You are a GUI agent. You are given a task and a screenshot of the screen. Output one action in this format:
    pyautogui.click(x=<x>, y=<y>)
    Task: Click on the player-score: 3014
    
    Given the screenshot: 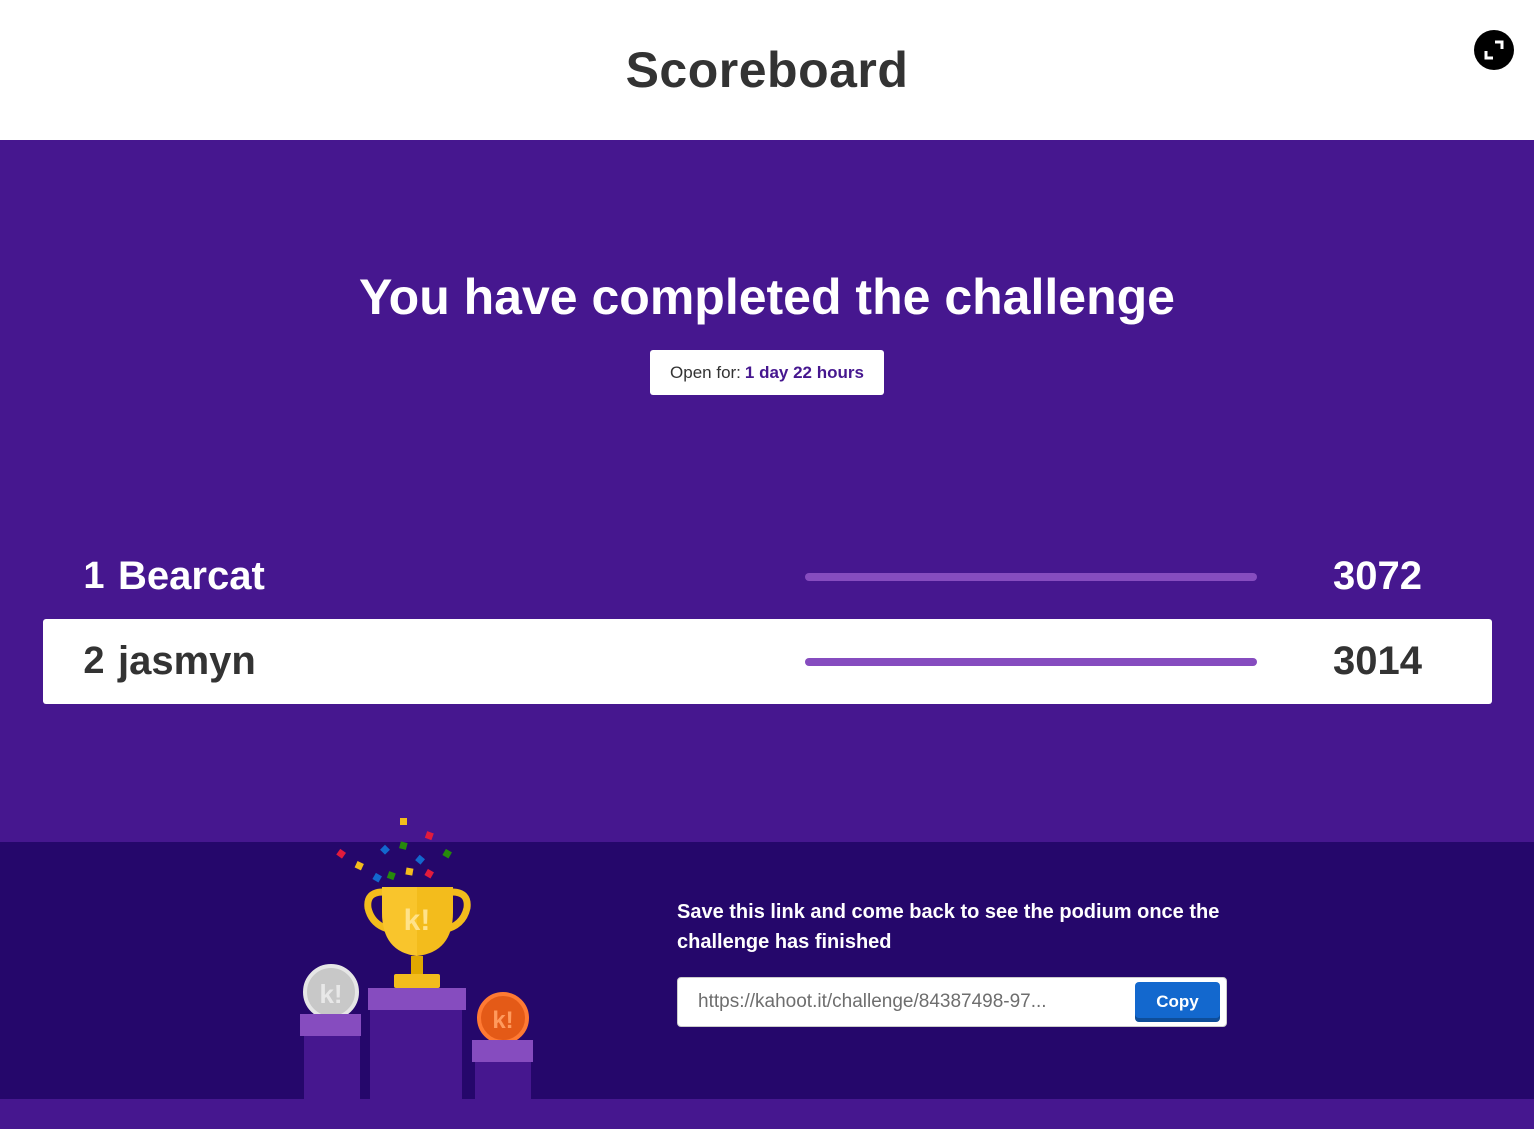 What is the action you would take?
    pyautogui.click(x=1377, y=661)
    